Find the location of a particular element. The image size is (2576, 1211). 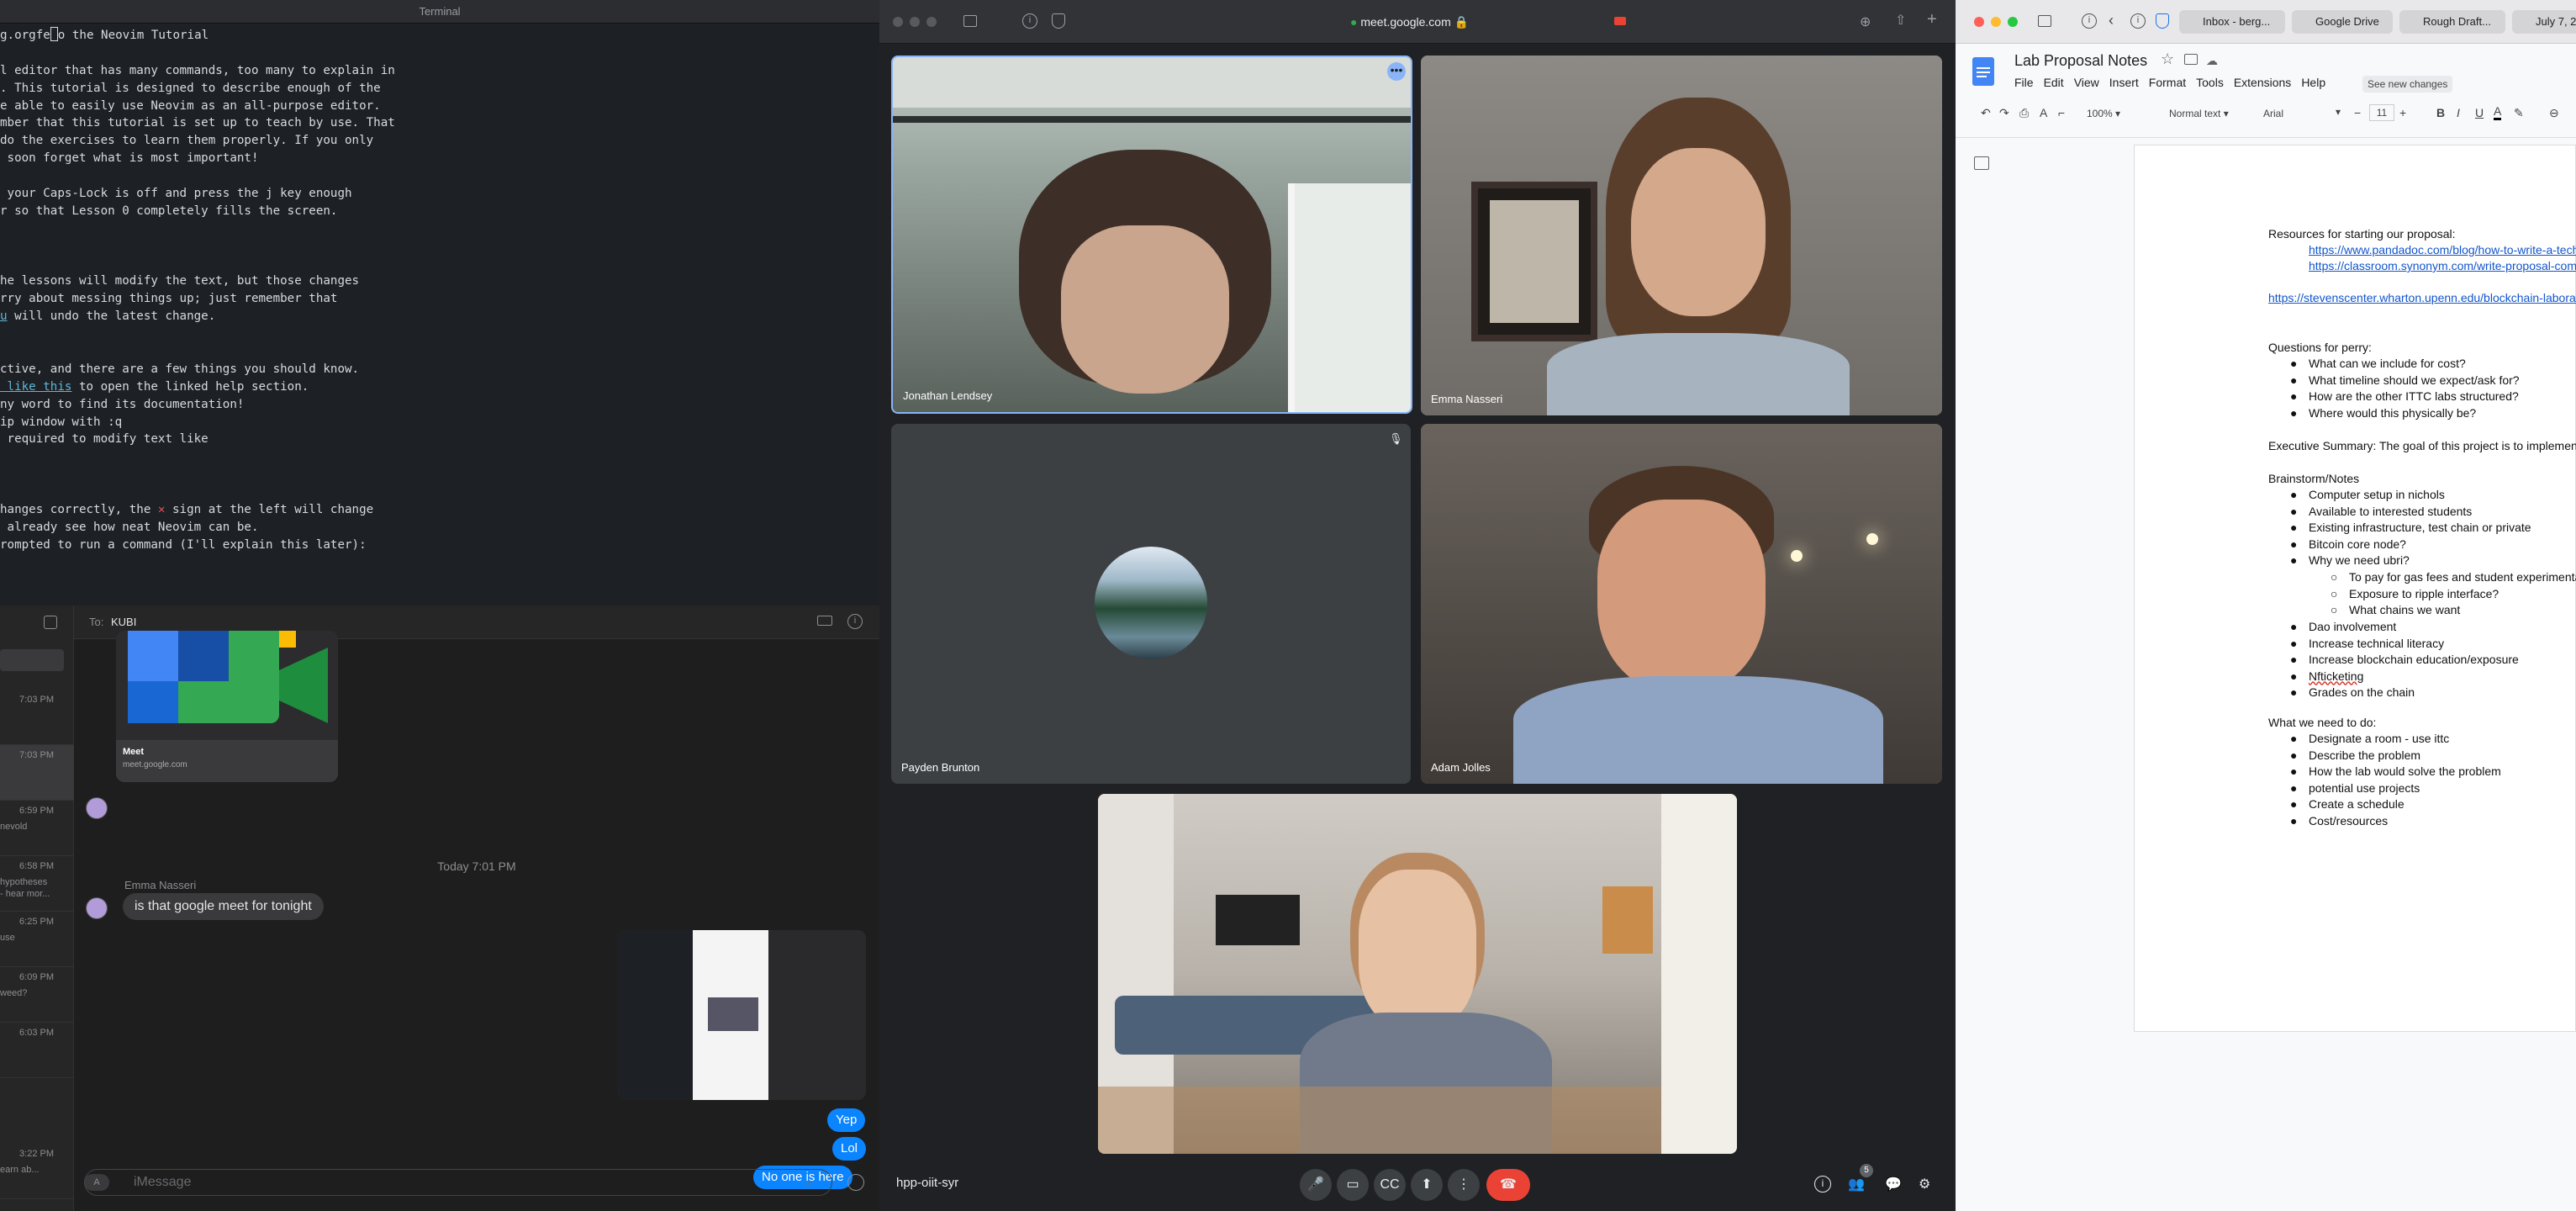

back-icon: ‹ is located at coordinates (2112, 20).